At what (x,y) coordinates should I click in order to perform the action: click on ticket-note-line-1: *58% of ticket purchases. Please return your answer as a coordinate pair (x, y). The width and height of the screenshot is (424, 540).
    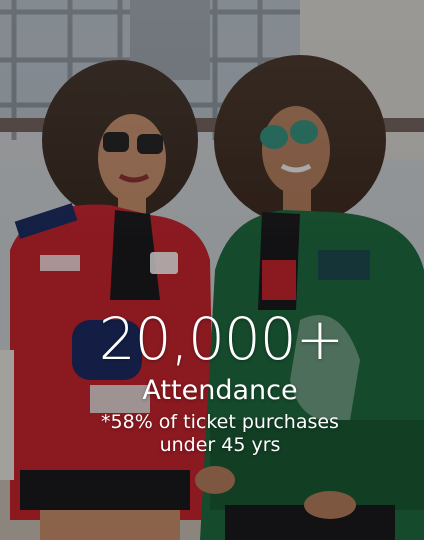
    Looking at the image, I should click on (220, 422).